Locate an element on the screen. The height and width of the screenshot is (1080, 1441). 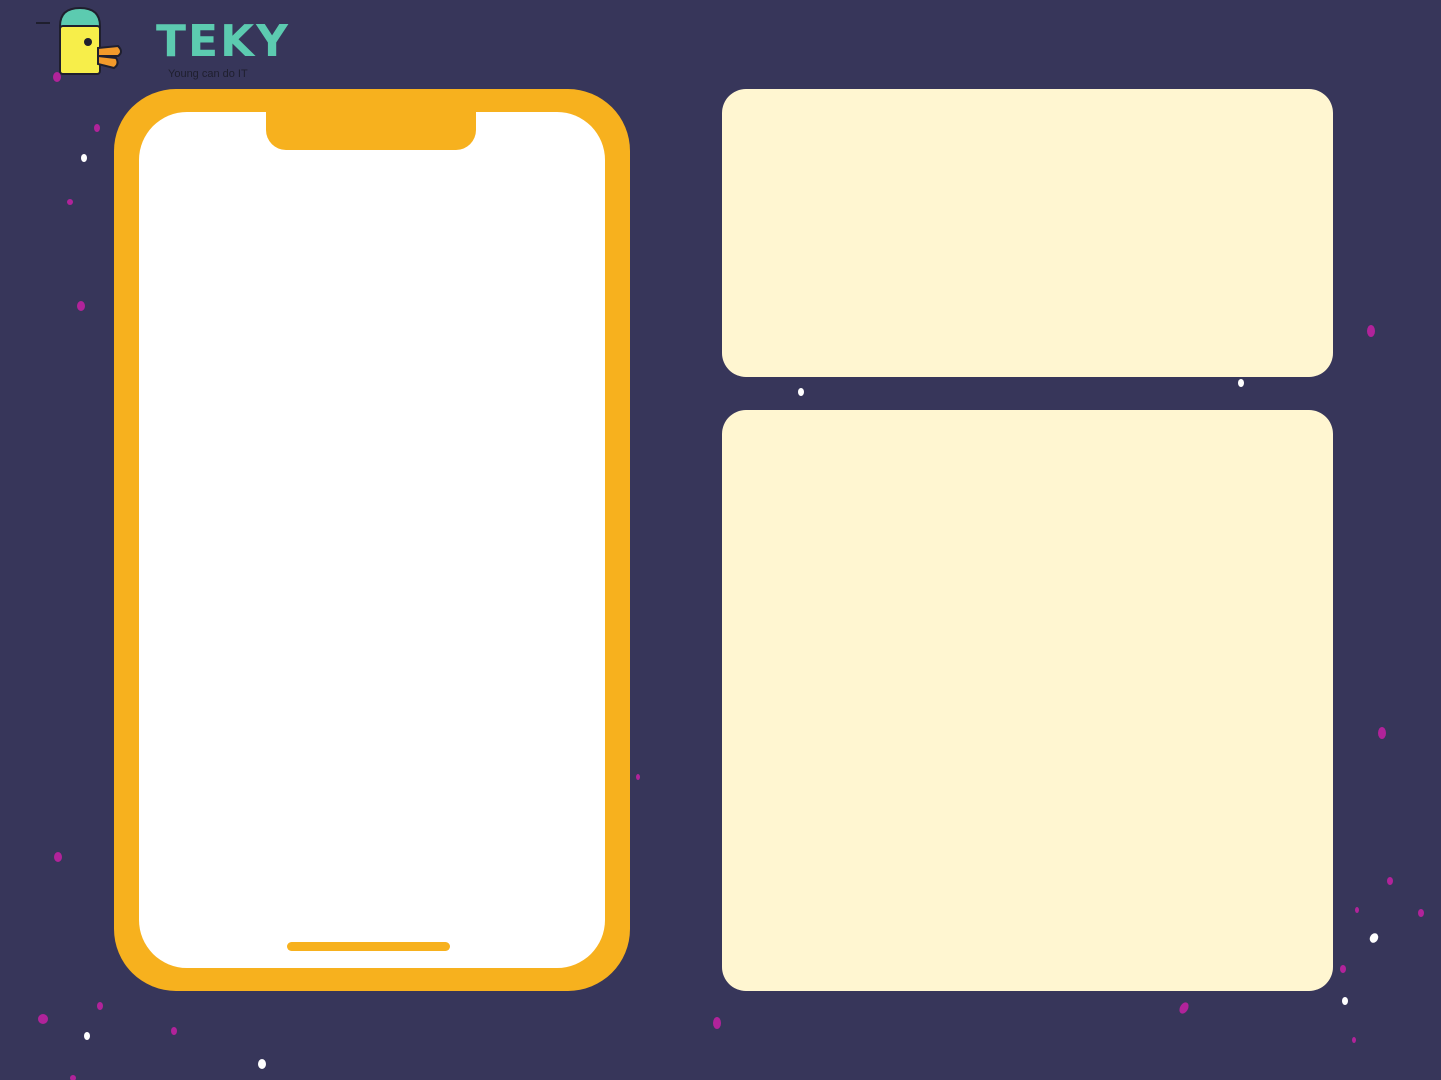
teky-logo: TEKY Young can do IT is located at coordinates (162, 43).